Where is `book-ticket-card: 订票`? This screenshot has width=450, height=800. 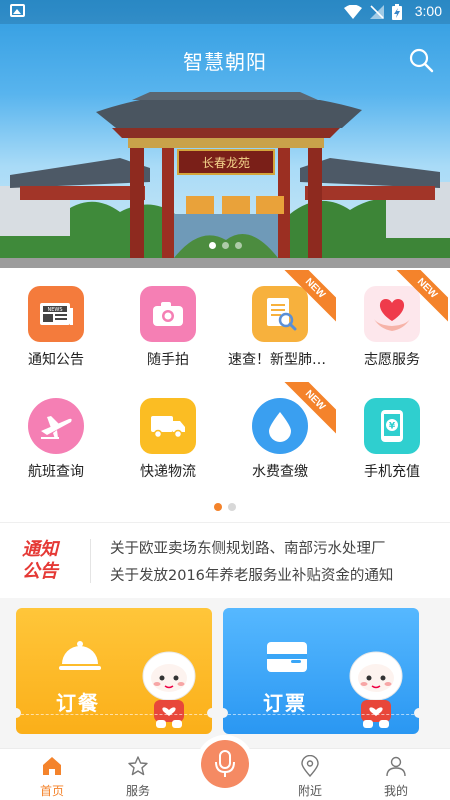
book-ticket-card: 订票 is located at coordinates (321, 671).